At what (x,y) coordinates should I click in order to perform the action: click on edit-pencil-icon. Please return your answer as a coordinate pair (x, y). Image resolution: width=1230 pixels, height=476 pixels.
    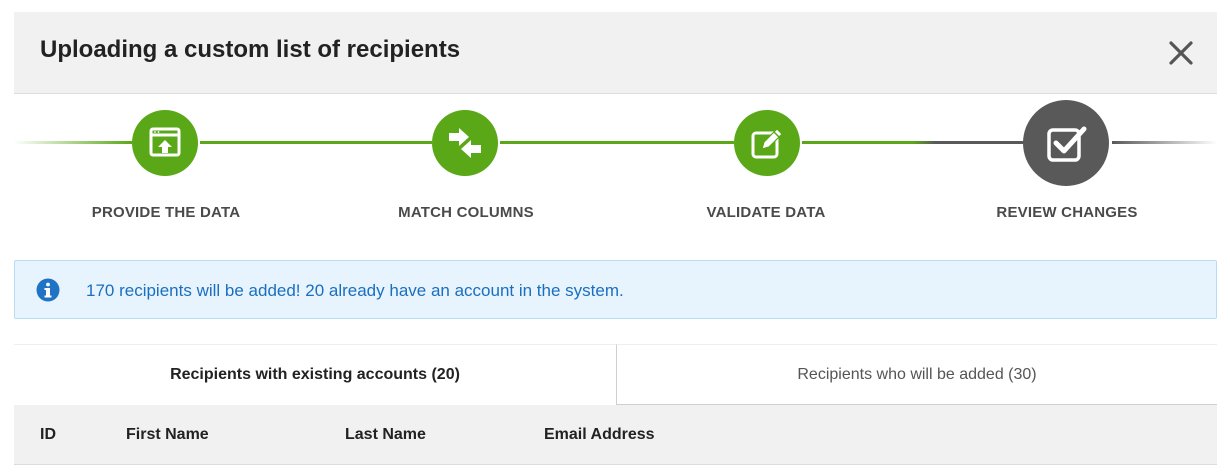
    Looking at the image, I should click on (767, 143).